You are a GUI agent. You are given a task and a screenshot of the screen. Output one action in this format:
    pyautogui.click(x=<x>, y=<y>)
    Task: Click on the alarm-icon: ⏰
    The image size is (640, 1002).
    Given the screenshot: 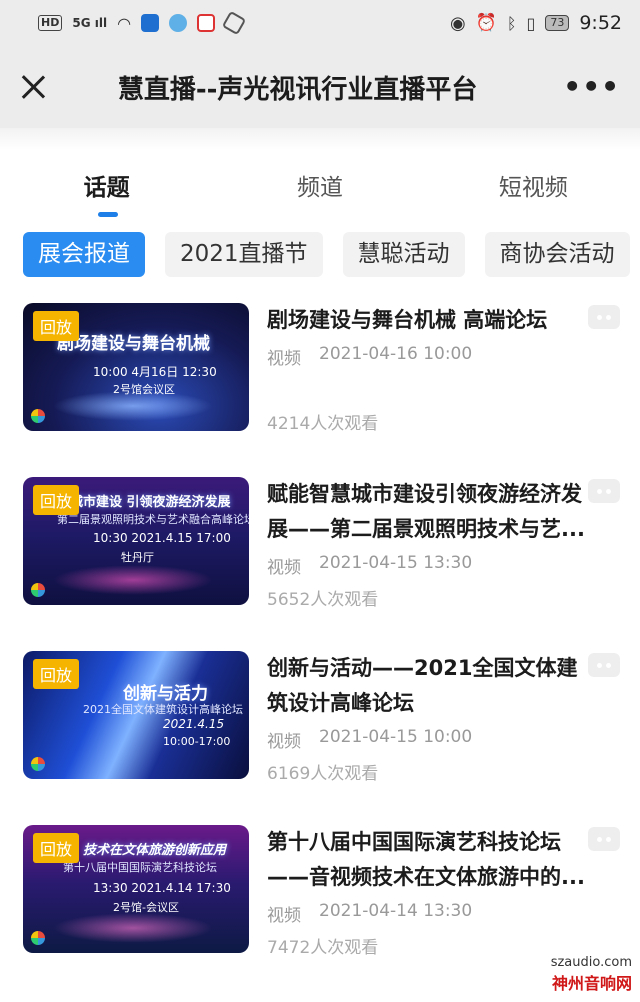 What is the action you would take?
    pyautogui.click(x=486, y=23)
    